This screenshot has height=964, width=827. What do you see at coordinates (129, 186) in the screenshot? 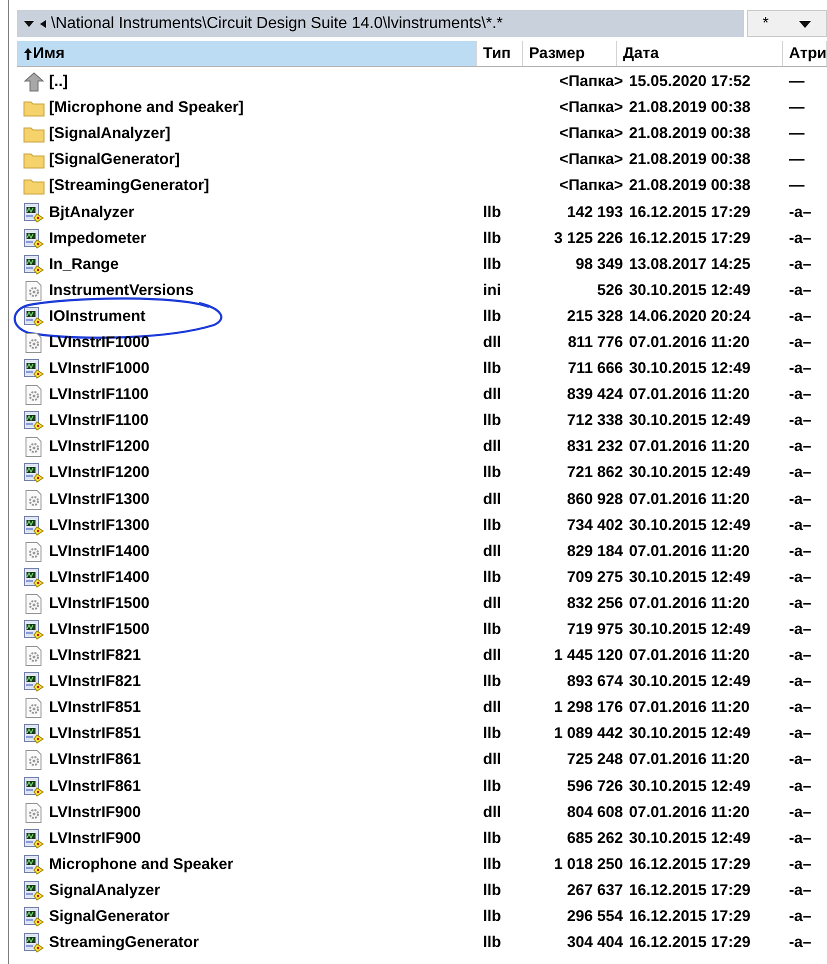
I see `file-name: [StreamingGenerator]` at bounding box center [129, 186].